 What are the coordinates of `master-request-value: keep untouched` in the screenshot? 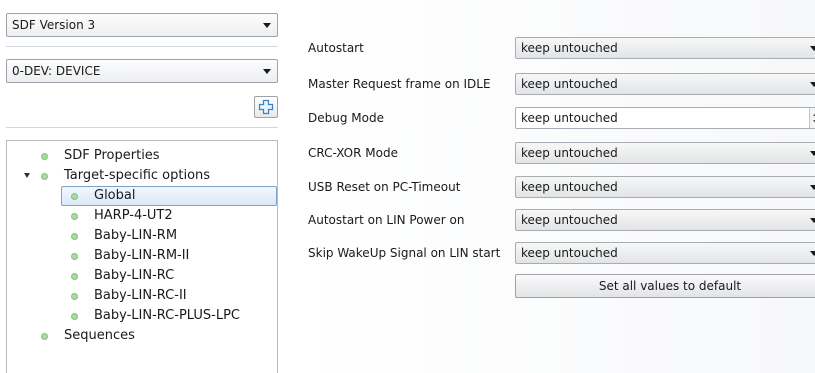 It's located at (569, 84).